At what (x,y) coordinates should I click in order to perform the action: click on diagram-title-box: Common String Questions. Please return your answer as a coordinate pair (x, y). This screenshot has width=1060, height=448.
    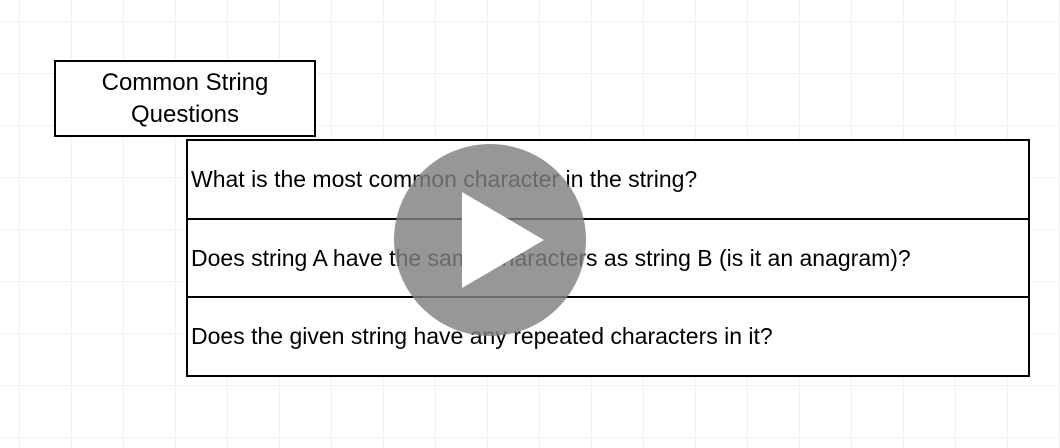
    Looking at the image, I should click on (185, 98).